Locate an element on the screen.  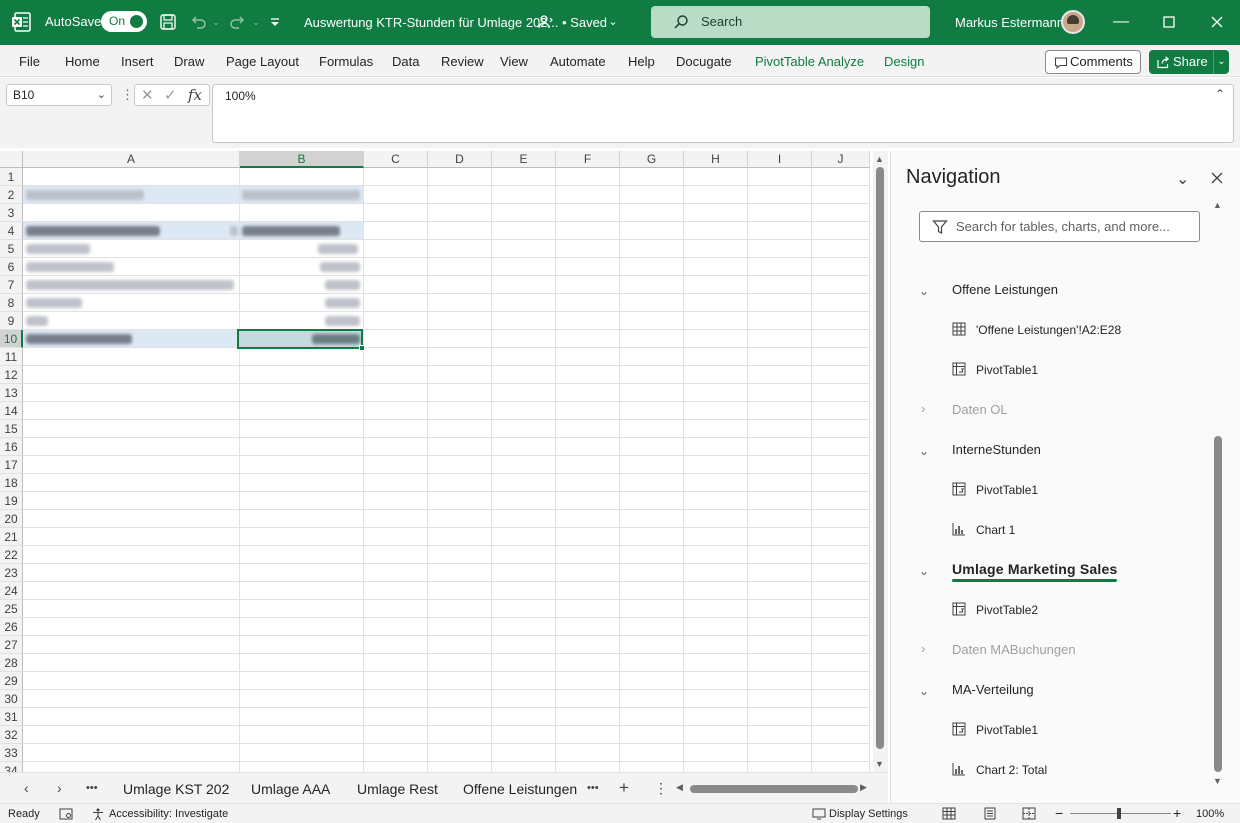
saved-dropdown-icon: ⌄ is located at coordinates (613, 22).